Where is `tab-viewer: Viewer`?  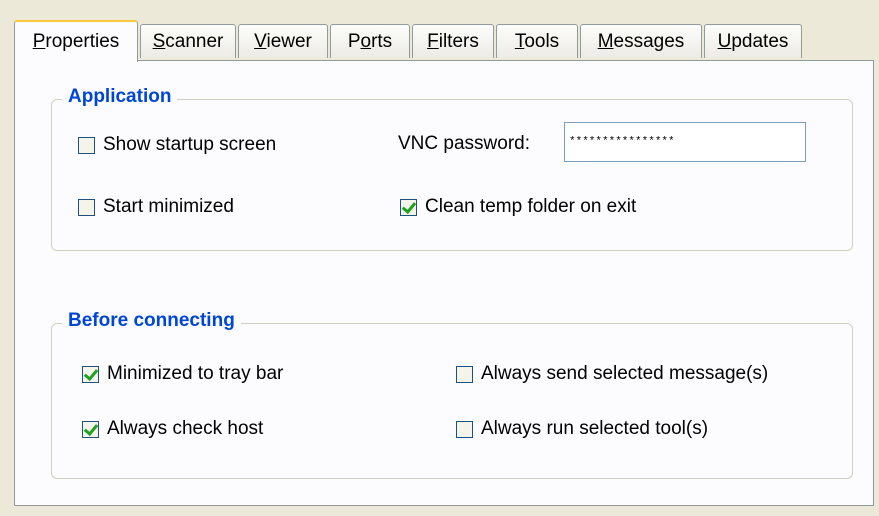
tab-viewer: Viewer is located at coordinates (283, 41).